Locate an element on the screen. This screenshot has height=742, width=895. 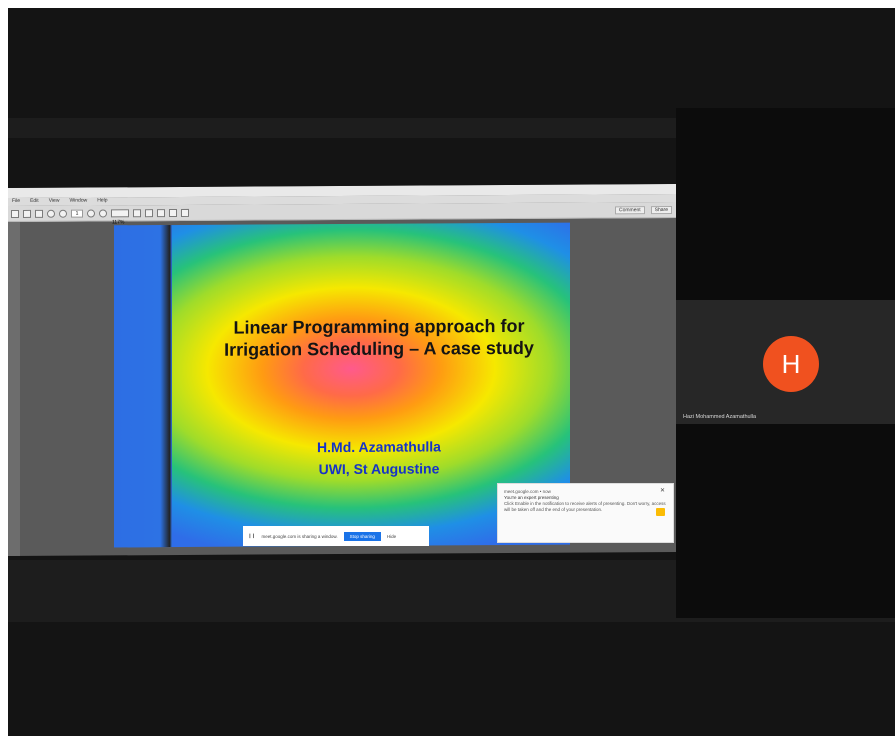
menu-view: View is located at coordinates (54, 202).